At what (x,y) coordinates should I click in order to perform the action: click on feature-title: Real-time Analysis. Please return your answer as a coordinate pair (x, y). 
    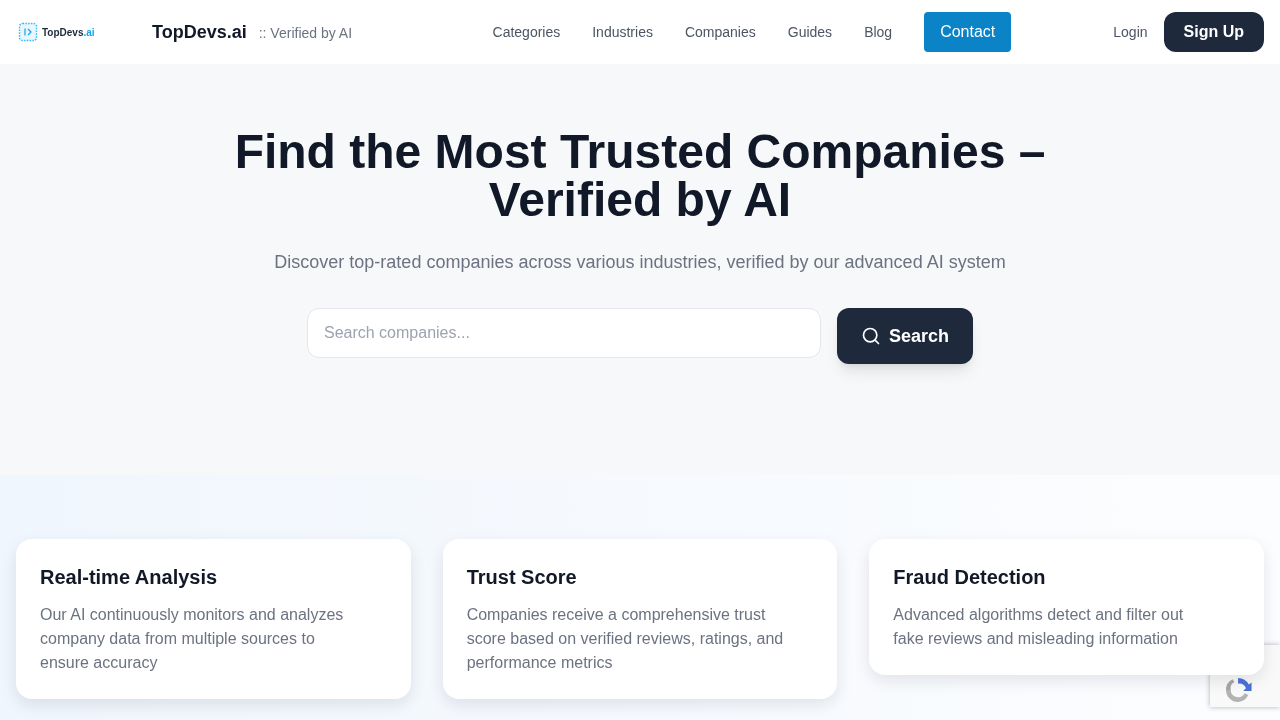
    Looking at the image, I should click on (129, 577).